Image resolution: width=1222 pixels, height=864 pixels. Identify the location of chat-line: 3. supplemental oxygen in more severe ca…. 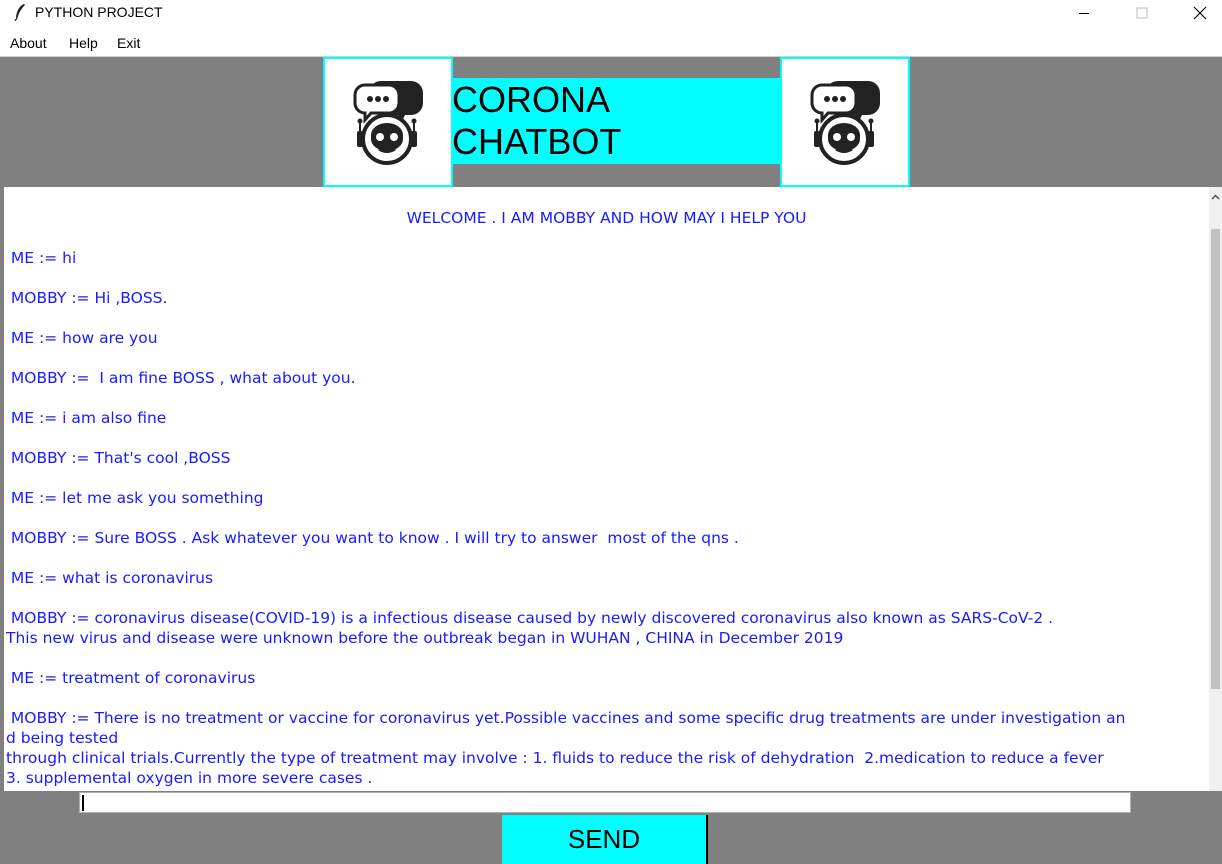
(189, 778).